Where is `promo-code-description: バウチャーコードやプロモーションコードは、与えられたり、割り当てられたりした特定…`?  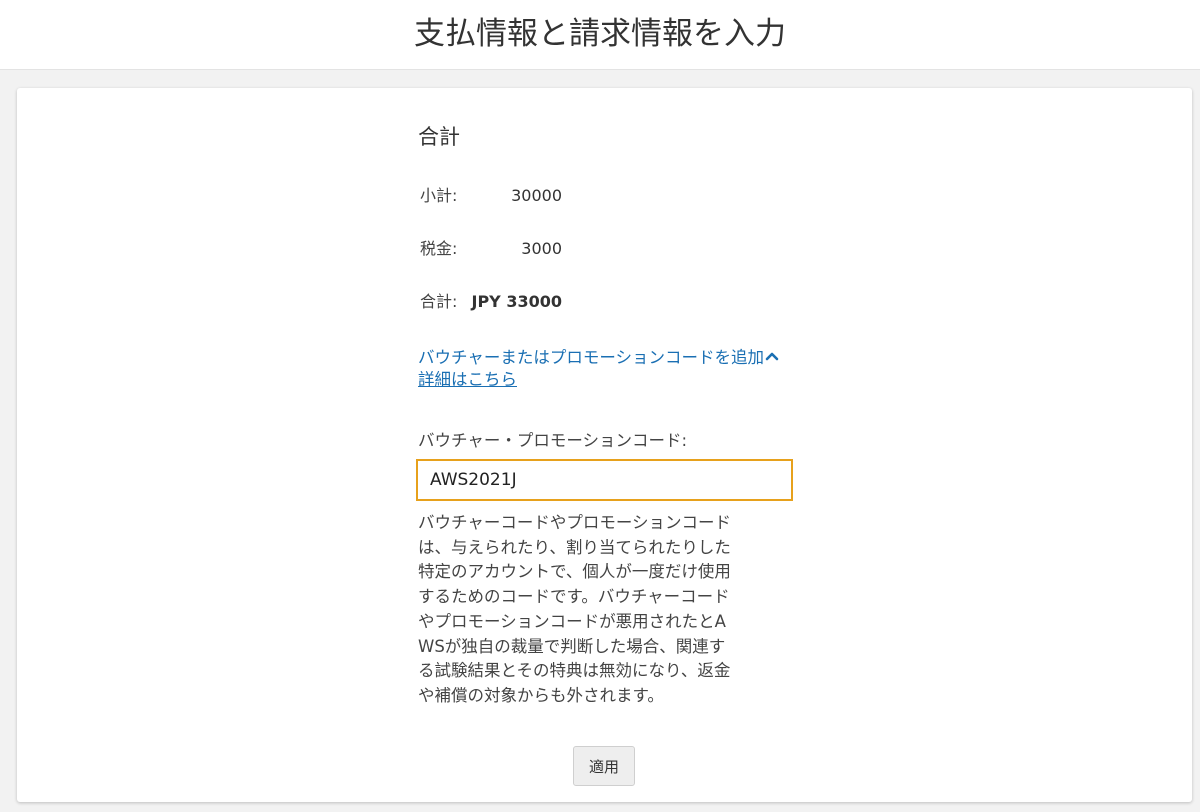 promo-code-description: バウチャーコードやプロモーションコードは、与えられたり、割り当てられたりした特定… is located at coordinates (575, 609).